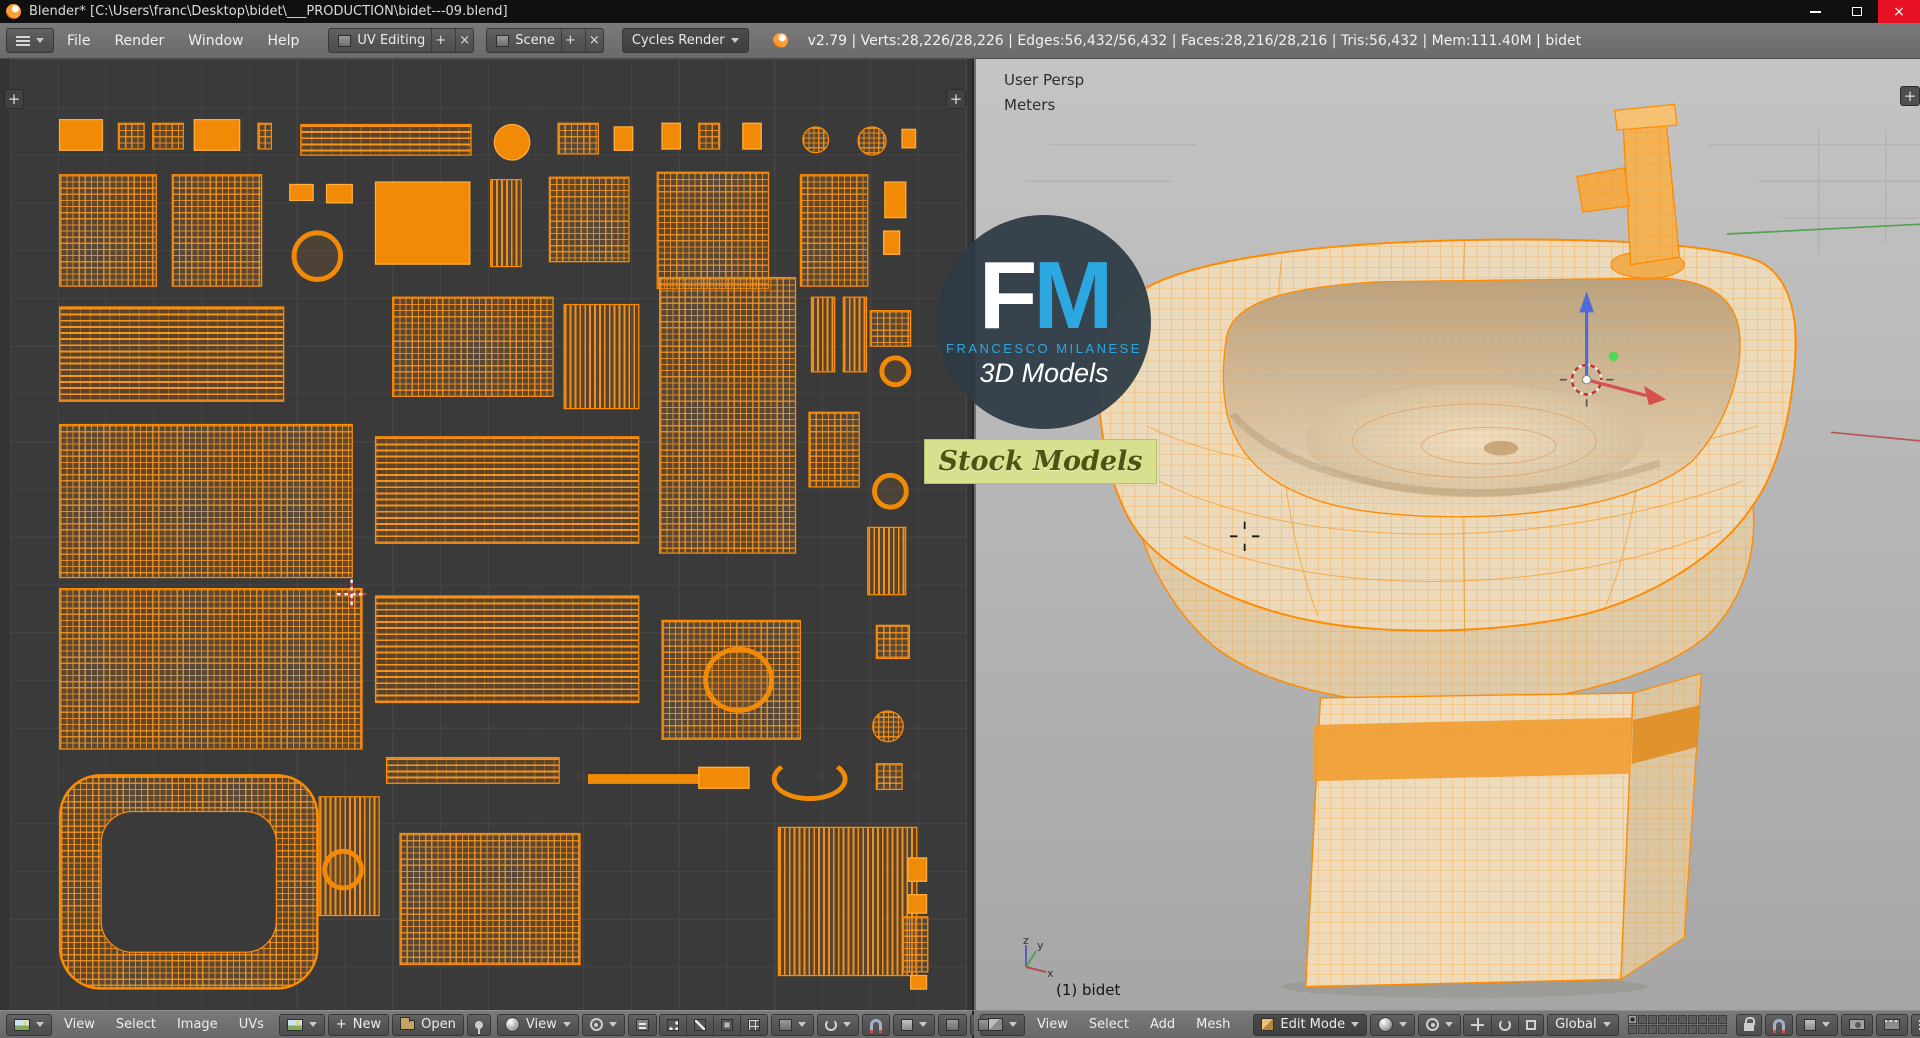 The height and width of the screenshot is (1038, 1920). Describe the element at coordinates (603, 1024) in the screenshot. I see `uv-pivot-dropdown` at that location.